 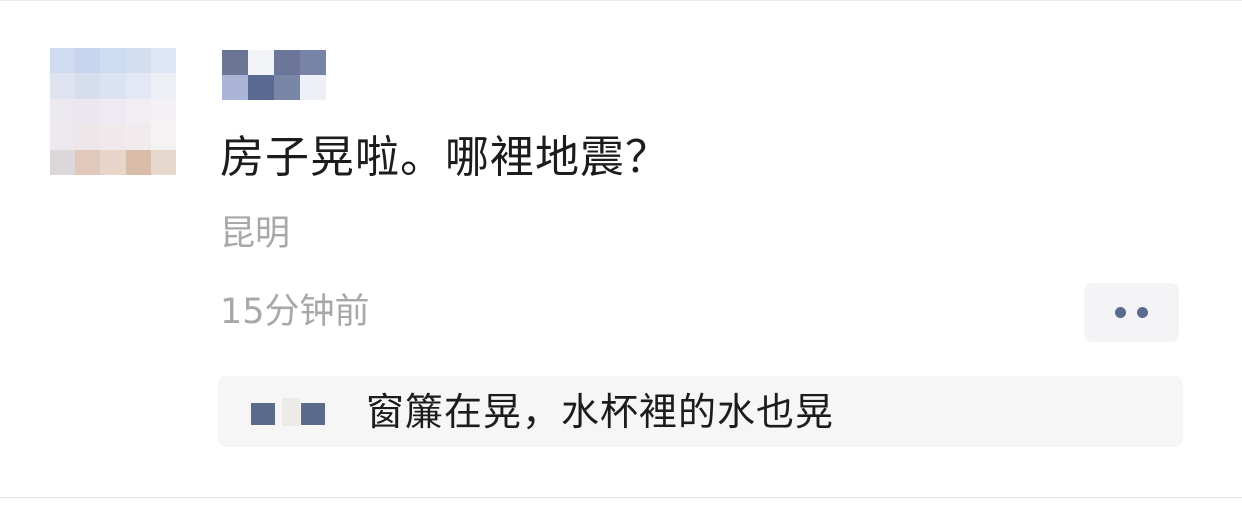 I want to click on more-button, so click(x=1131, y=312).